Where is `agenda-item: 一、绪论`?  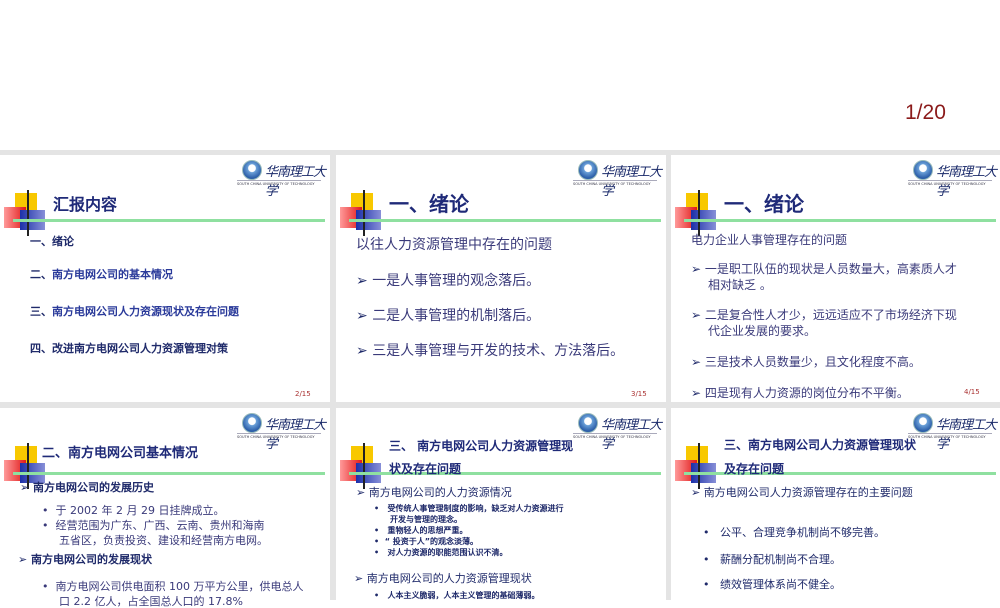
agenda-item: 一、绪论 is located at coordinates (52, 241).